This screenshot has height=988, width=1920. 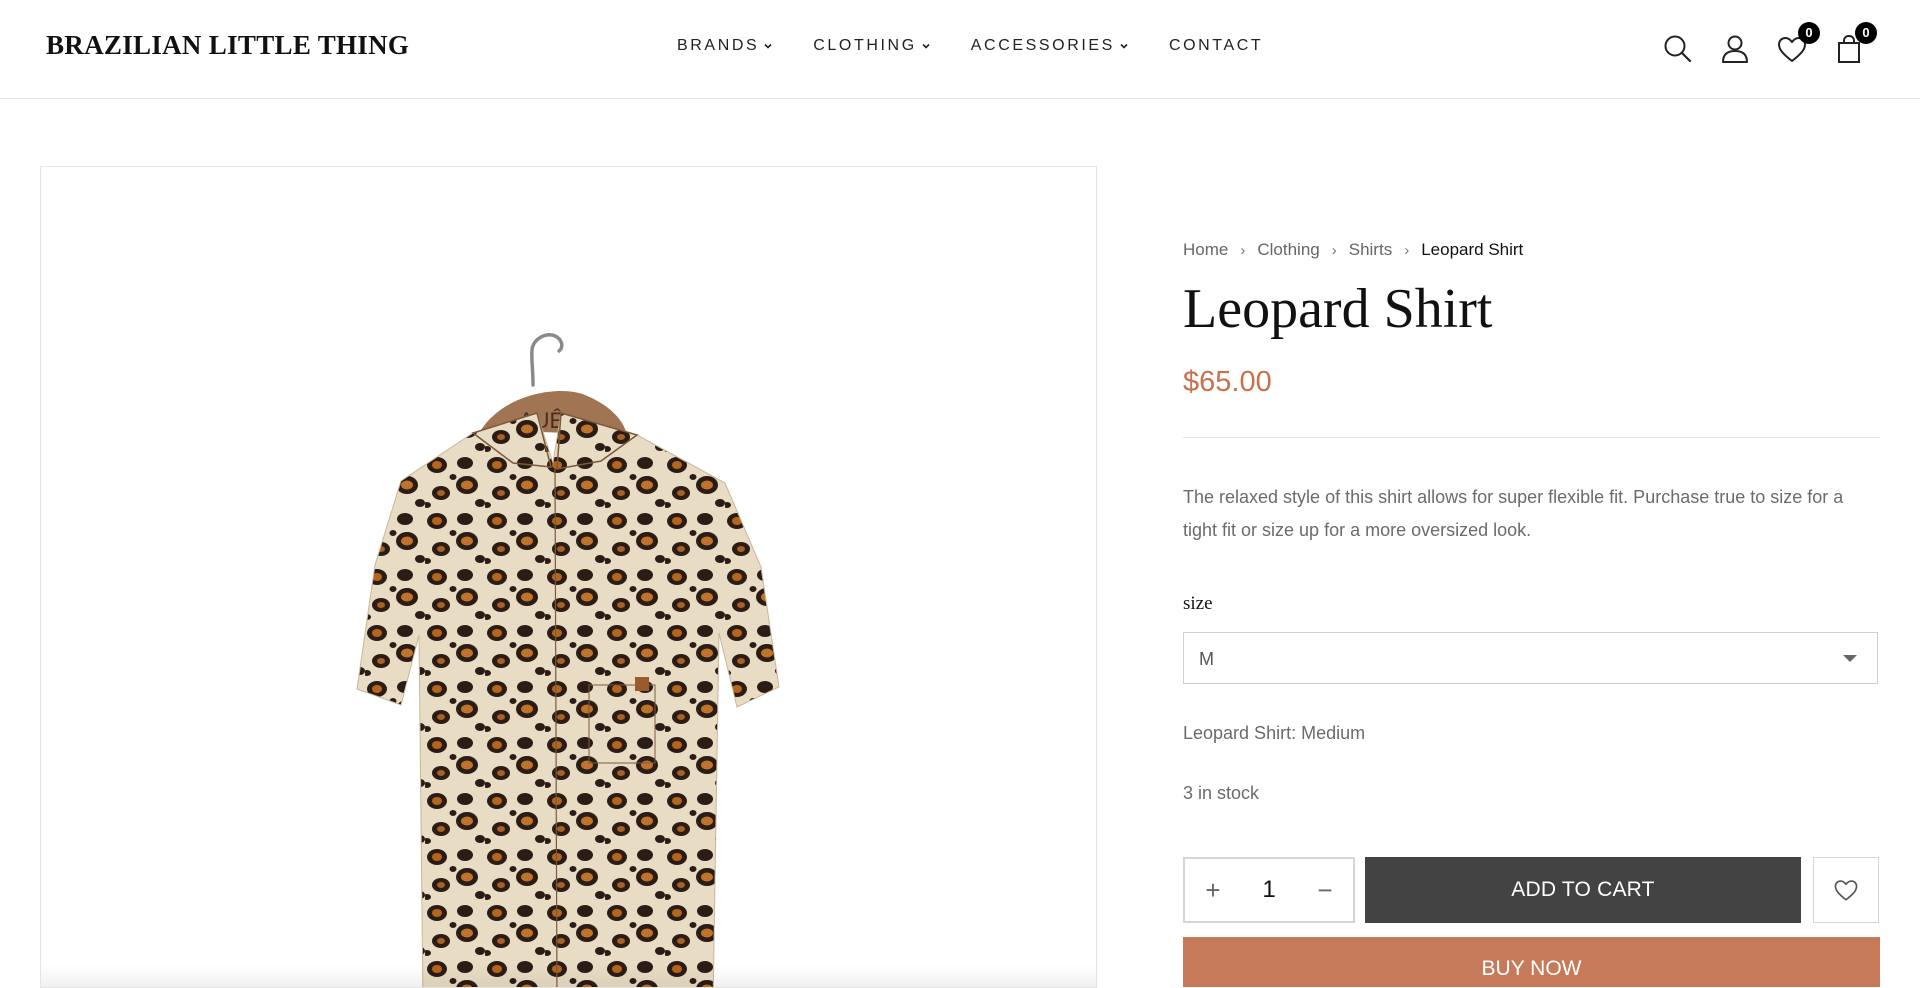 What do you see at coordinates (1583, 890) in the screenshot?
I see `add-to-cart-button: ADD TO CART` at bounding box center [1583, 890].